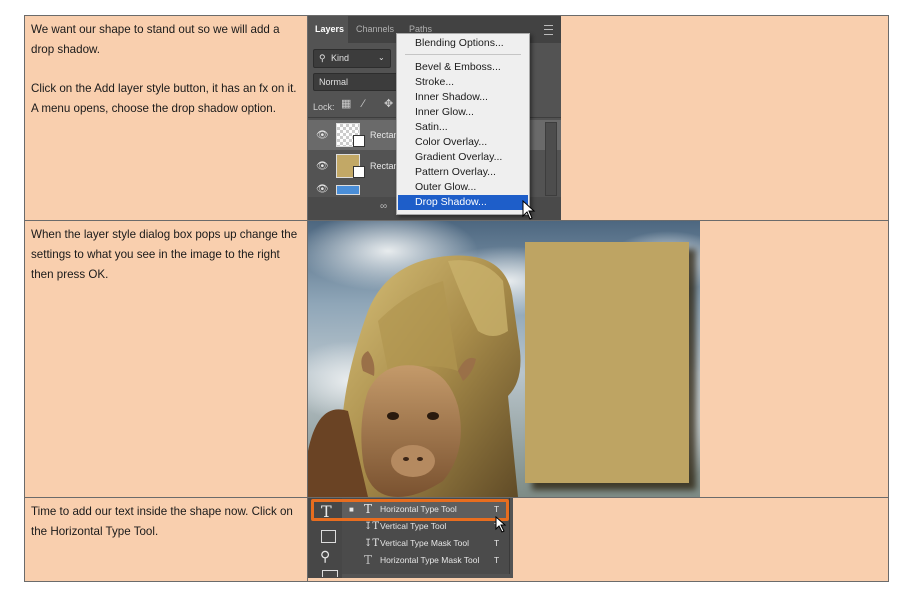 This screenshot has width=900, height=611. What do you see at coordinates (381, 57) in the screenshot?
I see `chevron-down-icon: ⌄` at bounding box center [381, 57].